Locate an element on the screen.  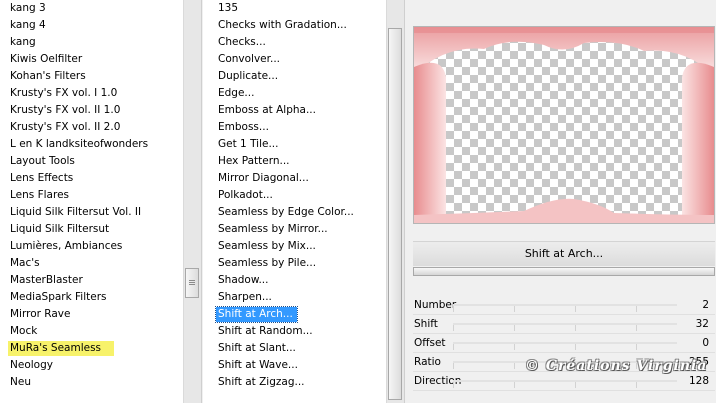
filter-scrollbar is located at coordinates (395, 201).